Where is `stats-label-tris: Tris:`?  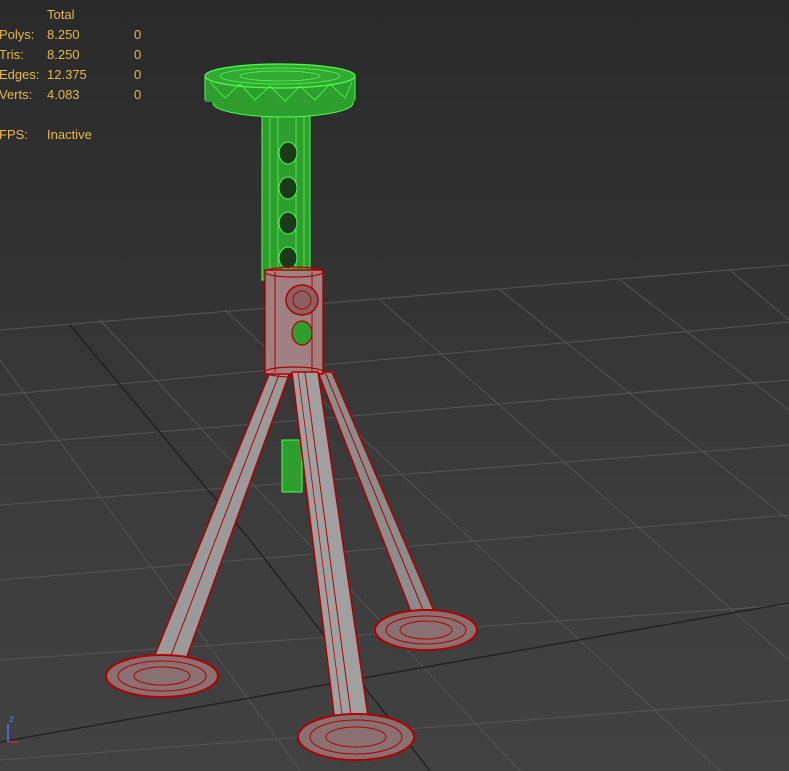 stats-label-tris: Tris: is located at coordinates (12, 54).